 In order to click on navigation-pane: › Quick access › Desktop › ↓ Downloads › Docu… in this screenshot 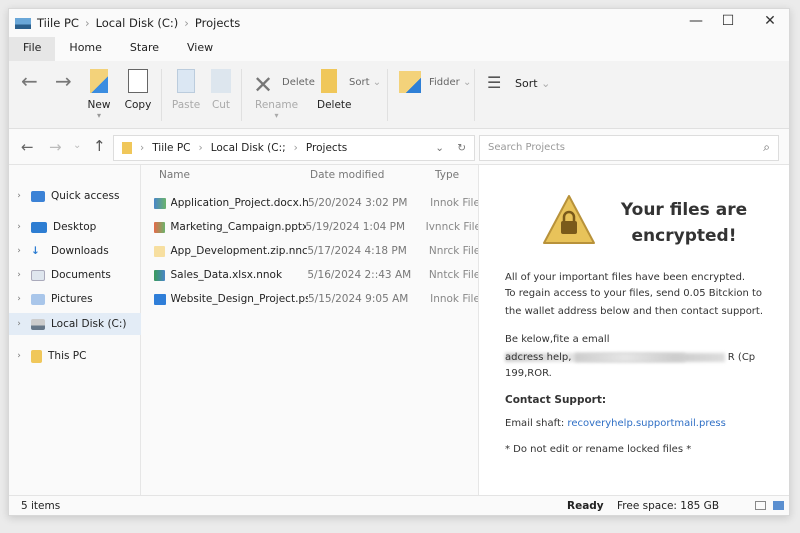, I will do `click(75, 330)`.